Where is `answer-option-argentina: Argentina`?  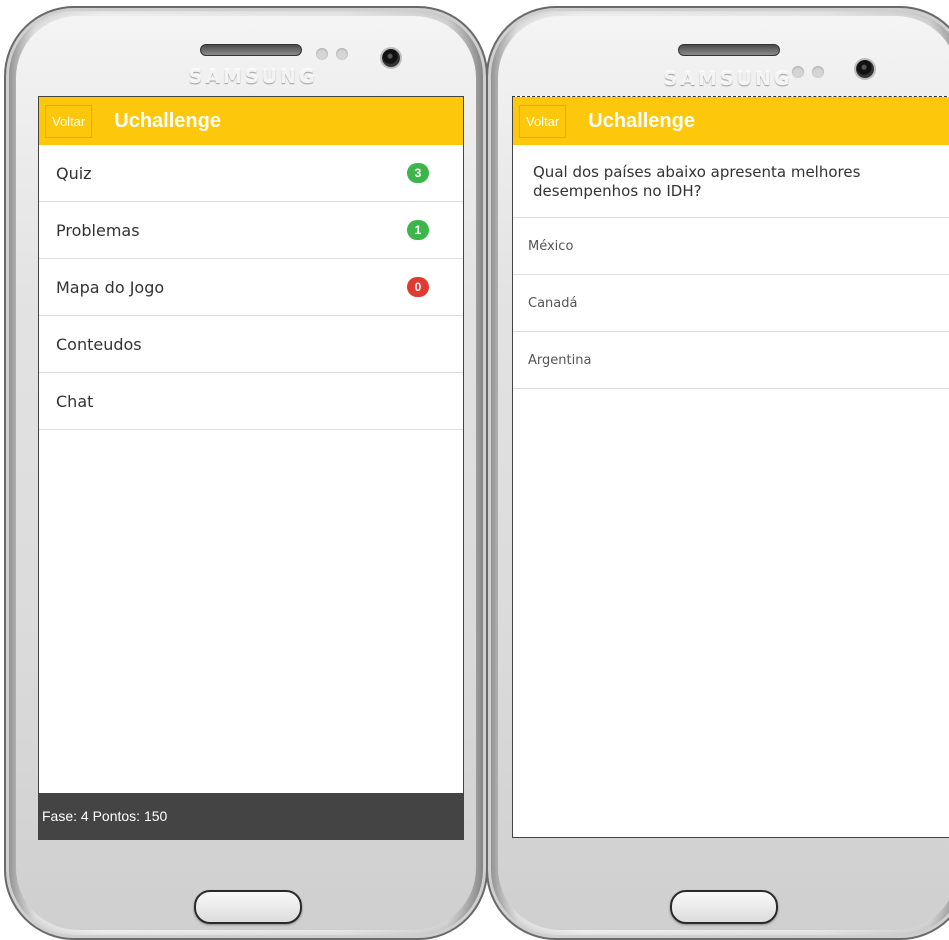 answer-option-argentina: Argentina is located at coordinates (731, 360).